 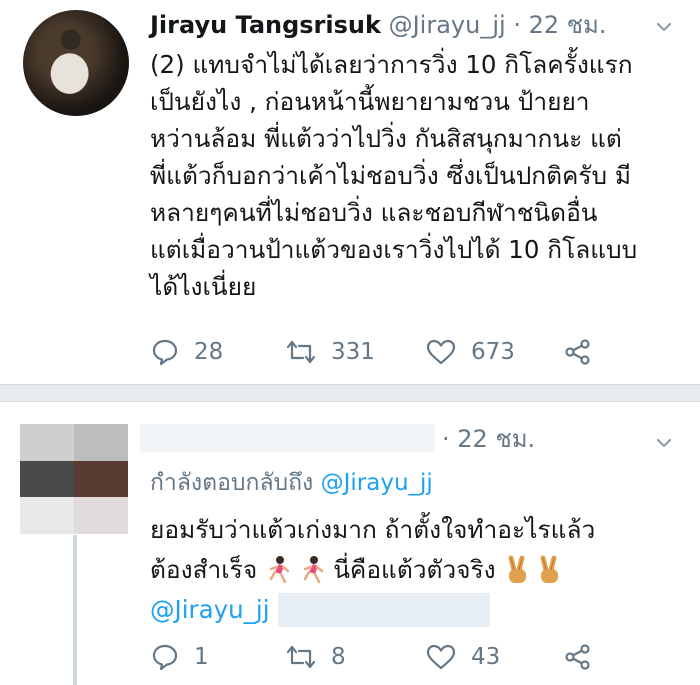 I want to click on censored-author-name, so click(x=287, y=438).